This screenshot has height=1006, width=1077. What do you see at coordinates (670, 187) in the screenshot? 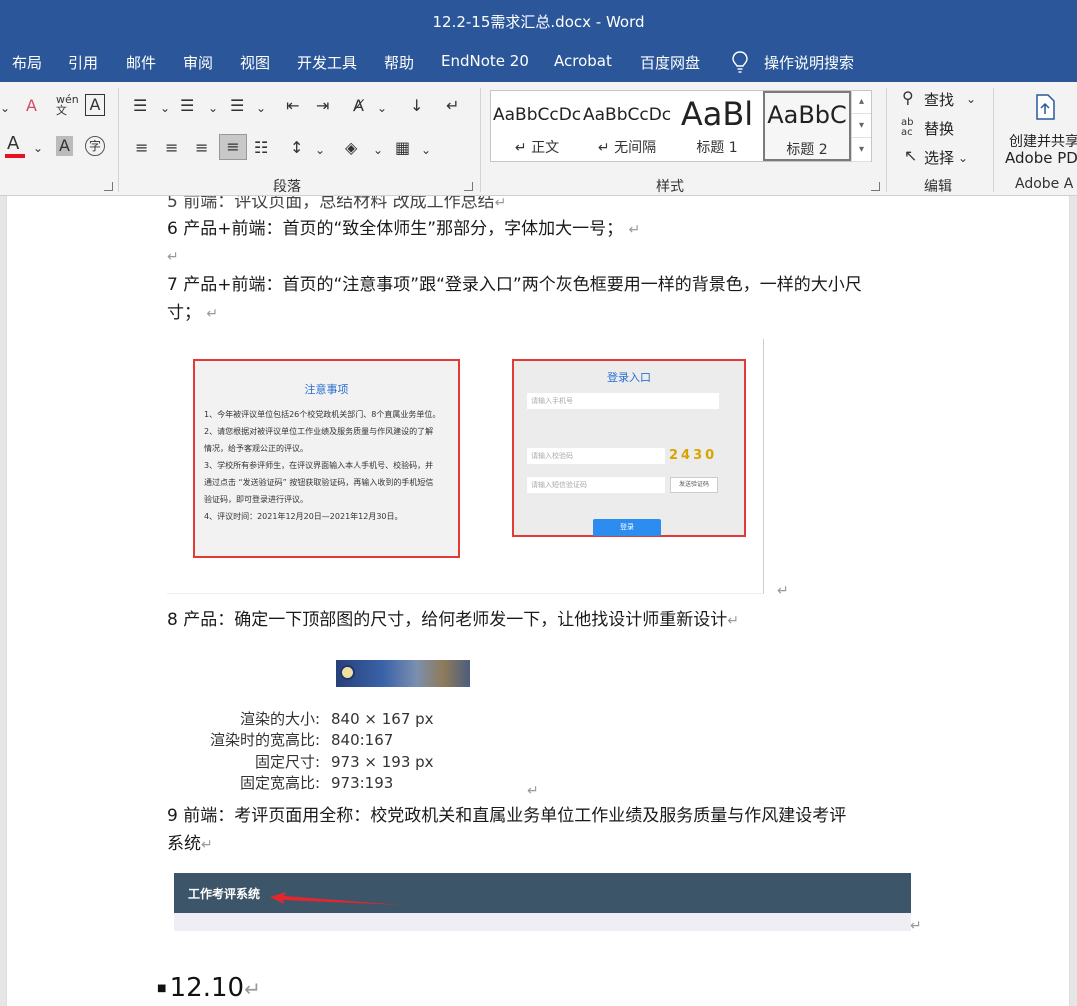
I see `styles-group-label: 样式` at bounding box center [670, 187].